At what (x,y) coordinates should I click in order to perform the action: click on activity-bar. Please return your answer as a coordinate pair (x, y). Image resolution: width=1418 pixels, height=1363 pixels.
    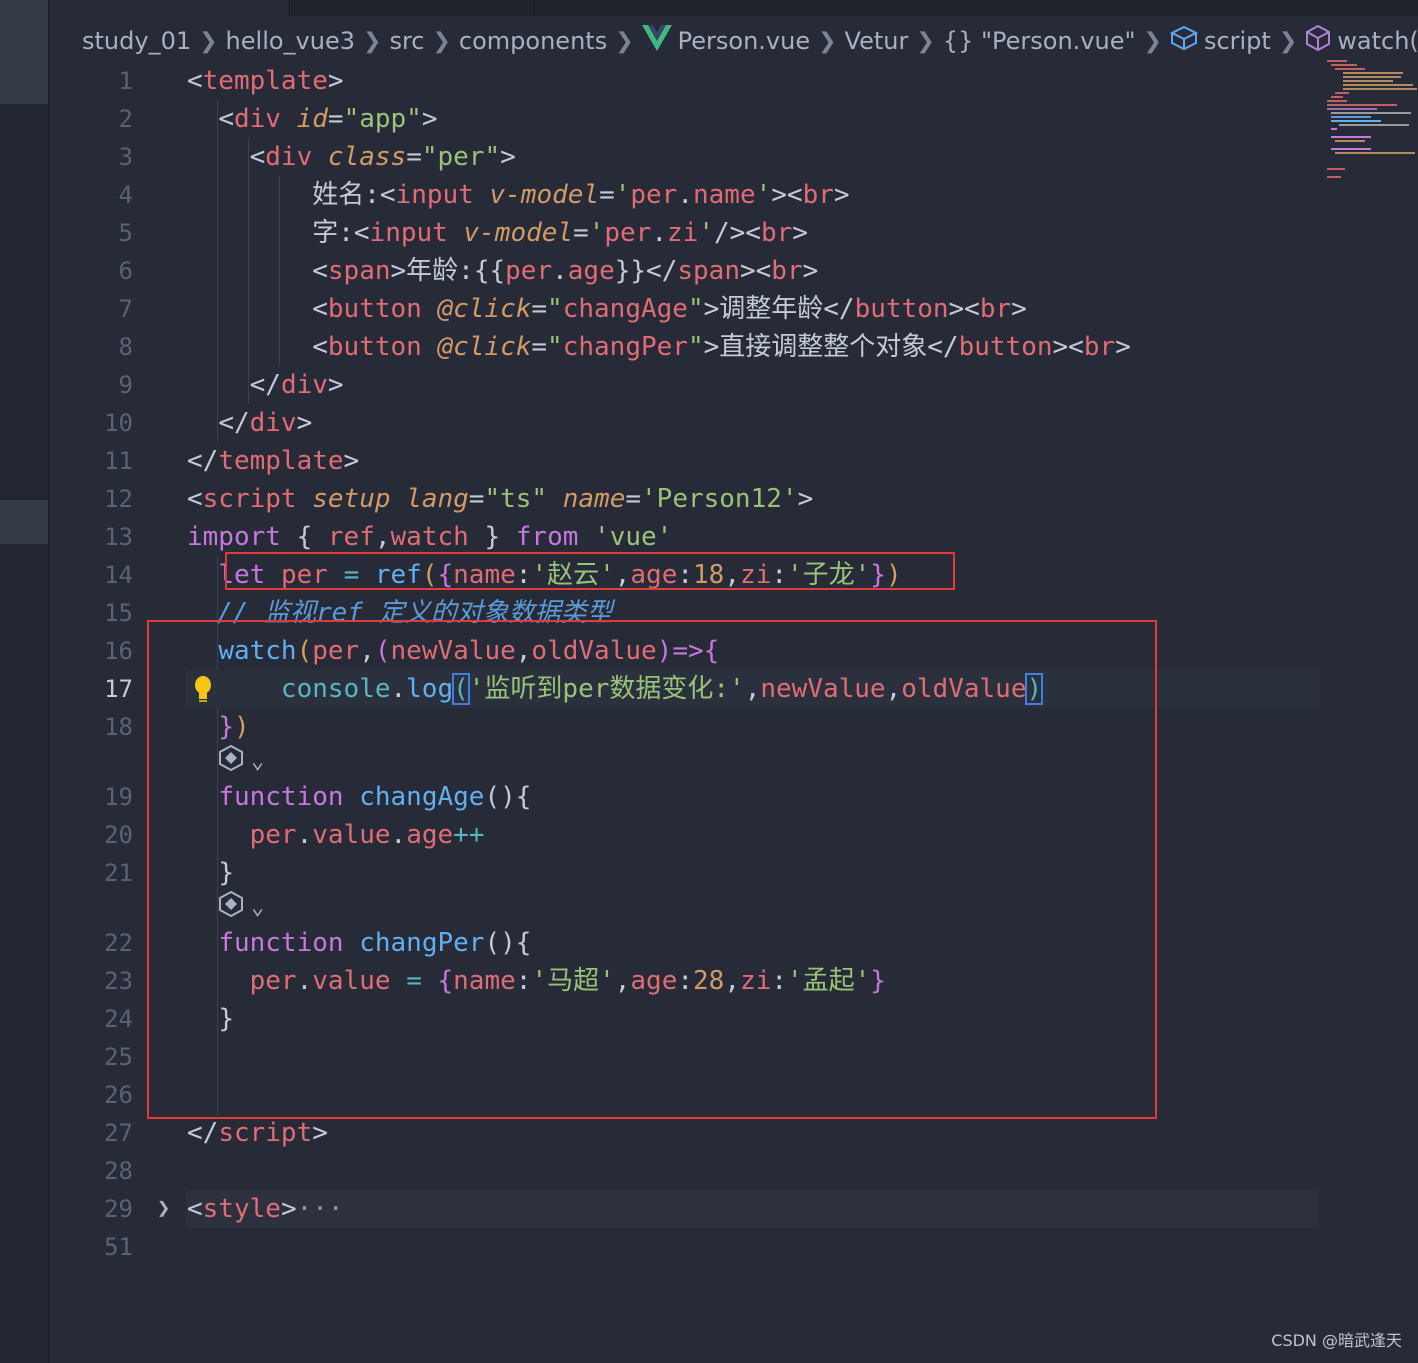
    Looking at the image, I should click on (24, 681).